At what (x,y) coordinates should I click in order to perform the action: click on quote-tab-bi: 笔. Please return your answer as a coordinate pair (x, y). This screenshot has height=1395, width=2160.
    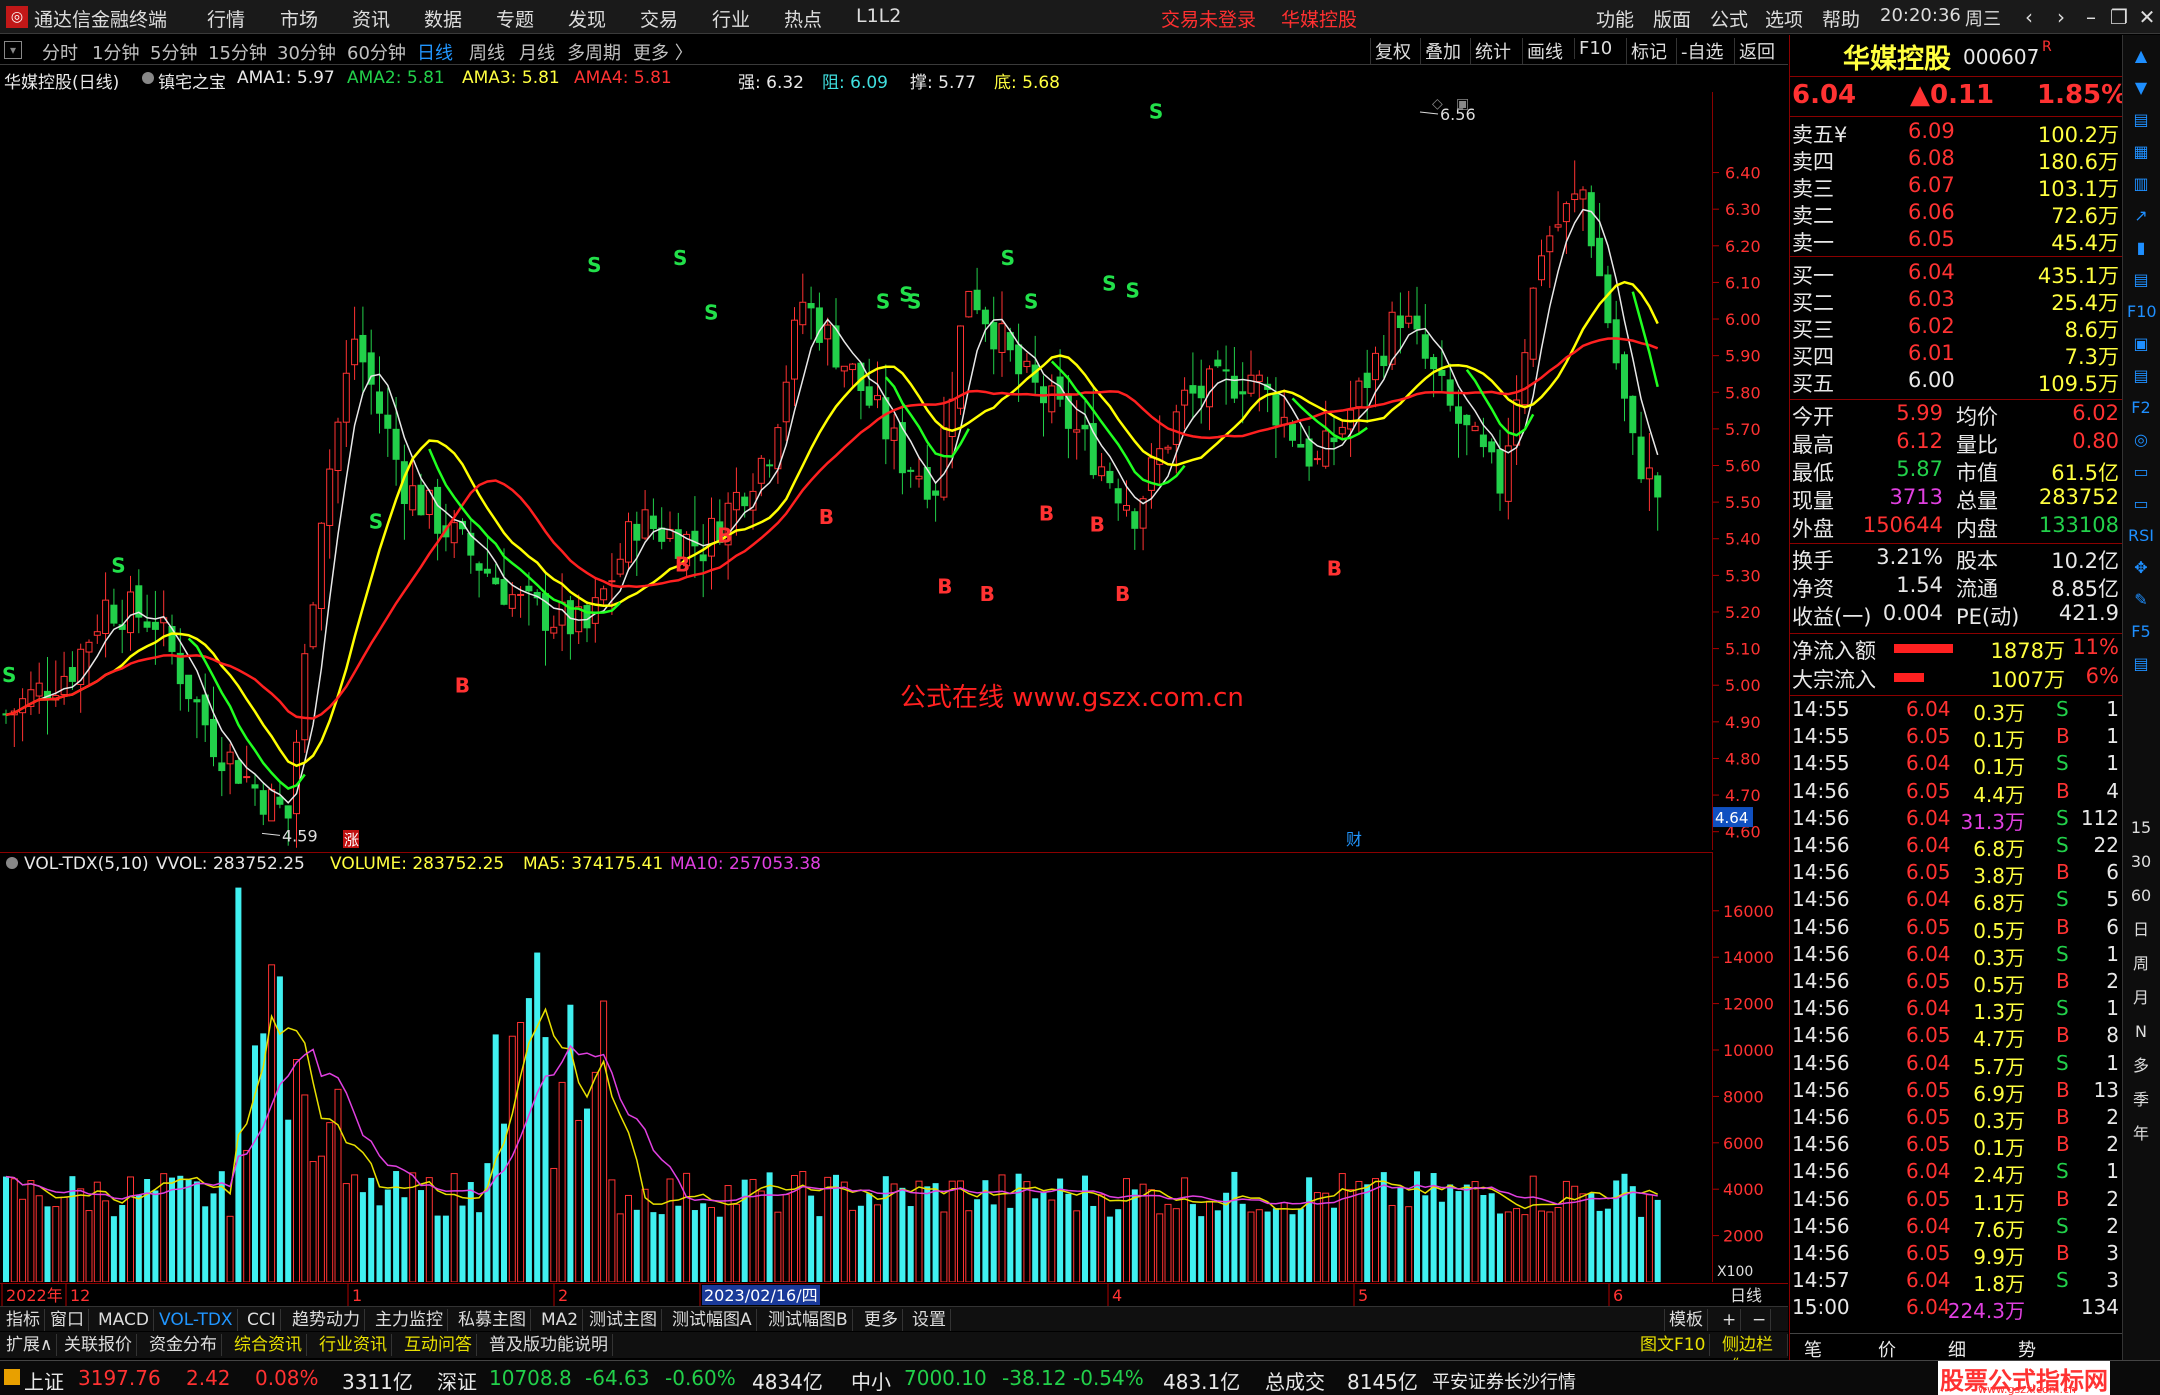
    Looking at the image, I should click on (1813, 1349).